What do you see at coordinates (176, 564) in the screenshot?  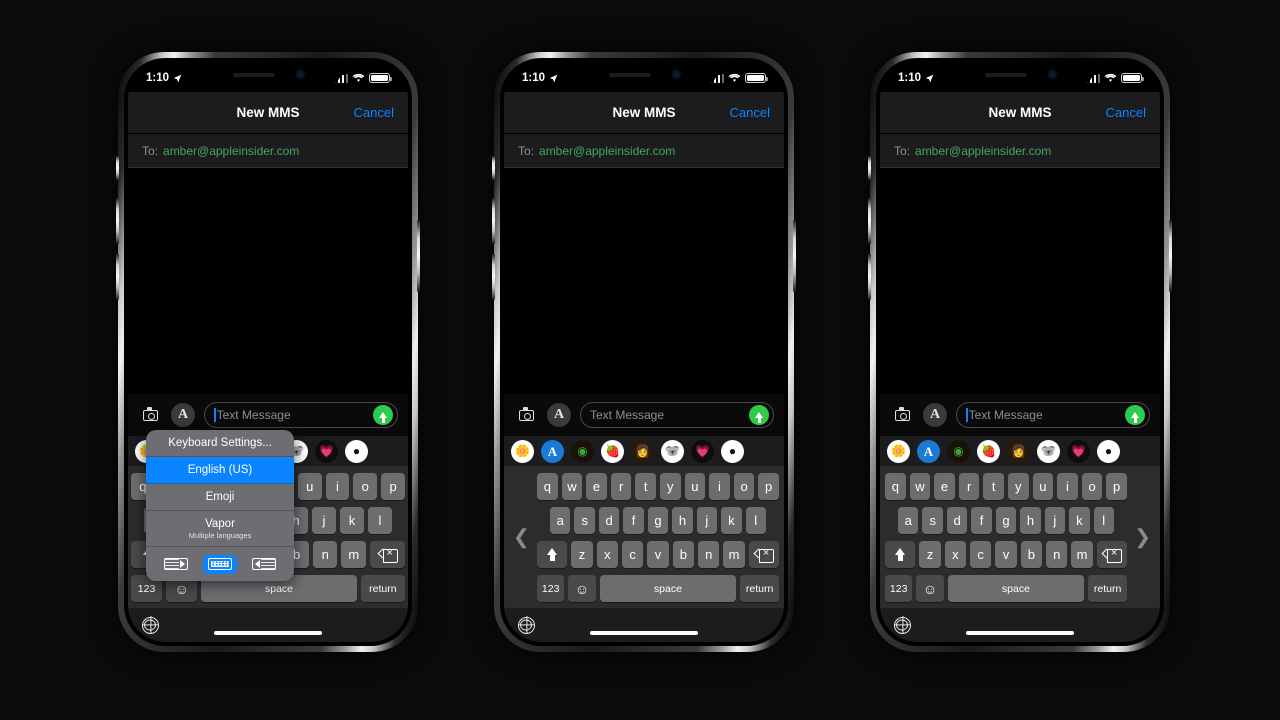 I see `keyboard-dock-left-icon` at bounding box center [176, 564].